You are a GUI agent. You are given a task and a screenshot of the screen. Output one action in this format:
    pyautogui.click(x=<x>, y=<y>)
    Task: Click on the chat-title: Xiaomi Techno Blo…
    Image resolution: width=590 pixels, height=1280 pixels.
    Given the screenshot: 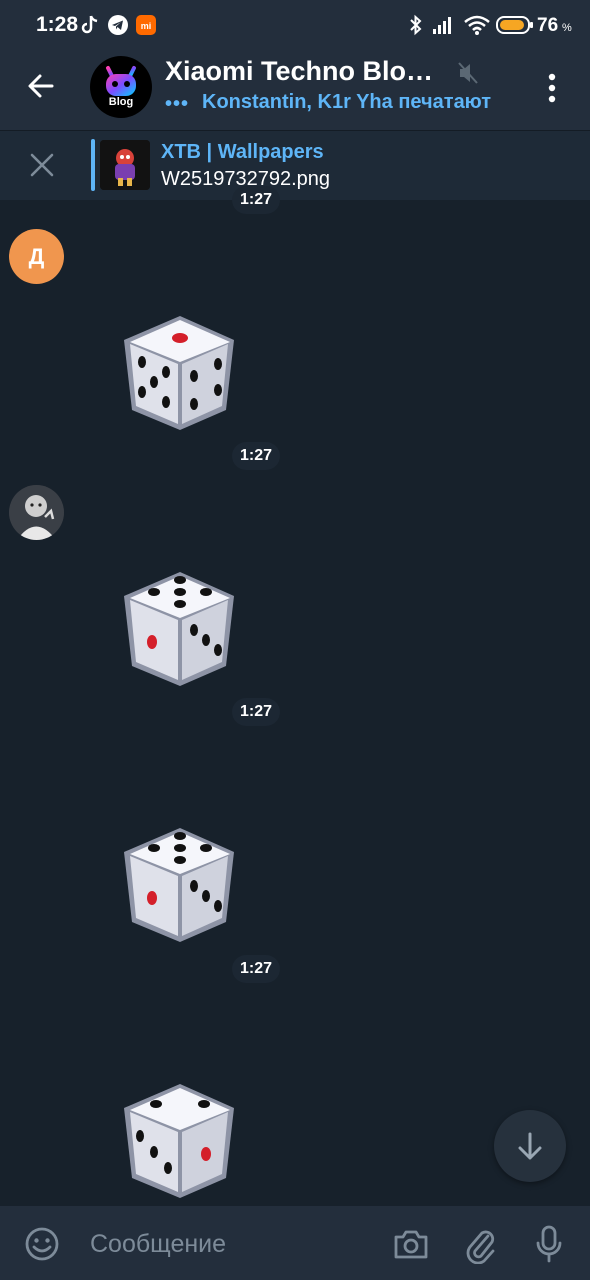 What is the action you would take?
    pyautogui.click(x=299, y=71)
    